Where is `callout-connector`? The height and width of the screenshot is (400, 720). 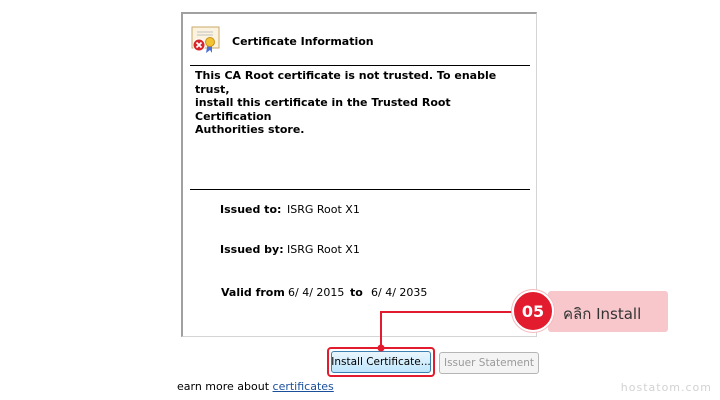
callout-connector is located at coordinates (446, 331).